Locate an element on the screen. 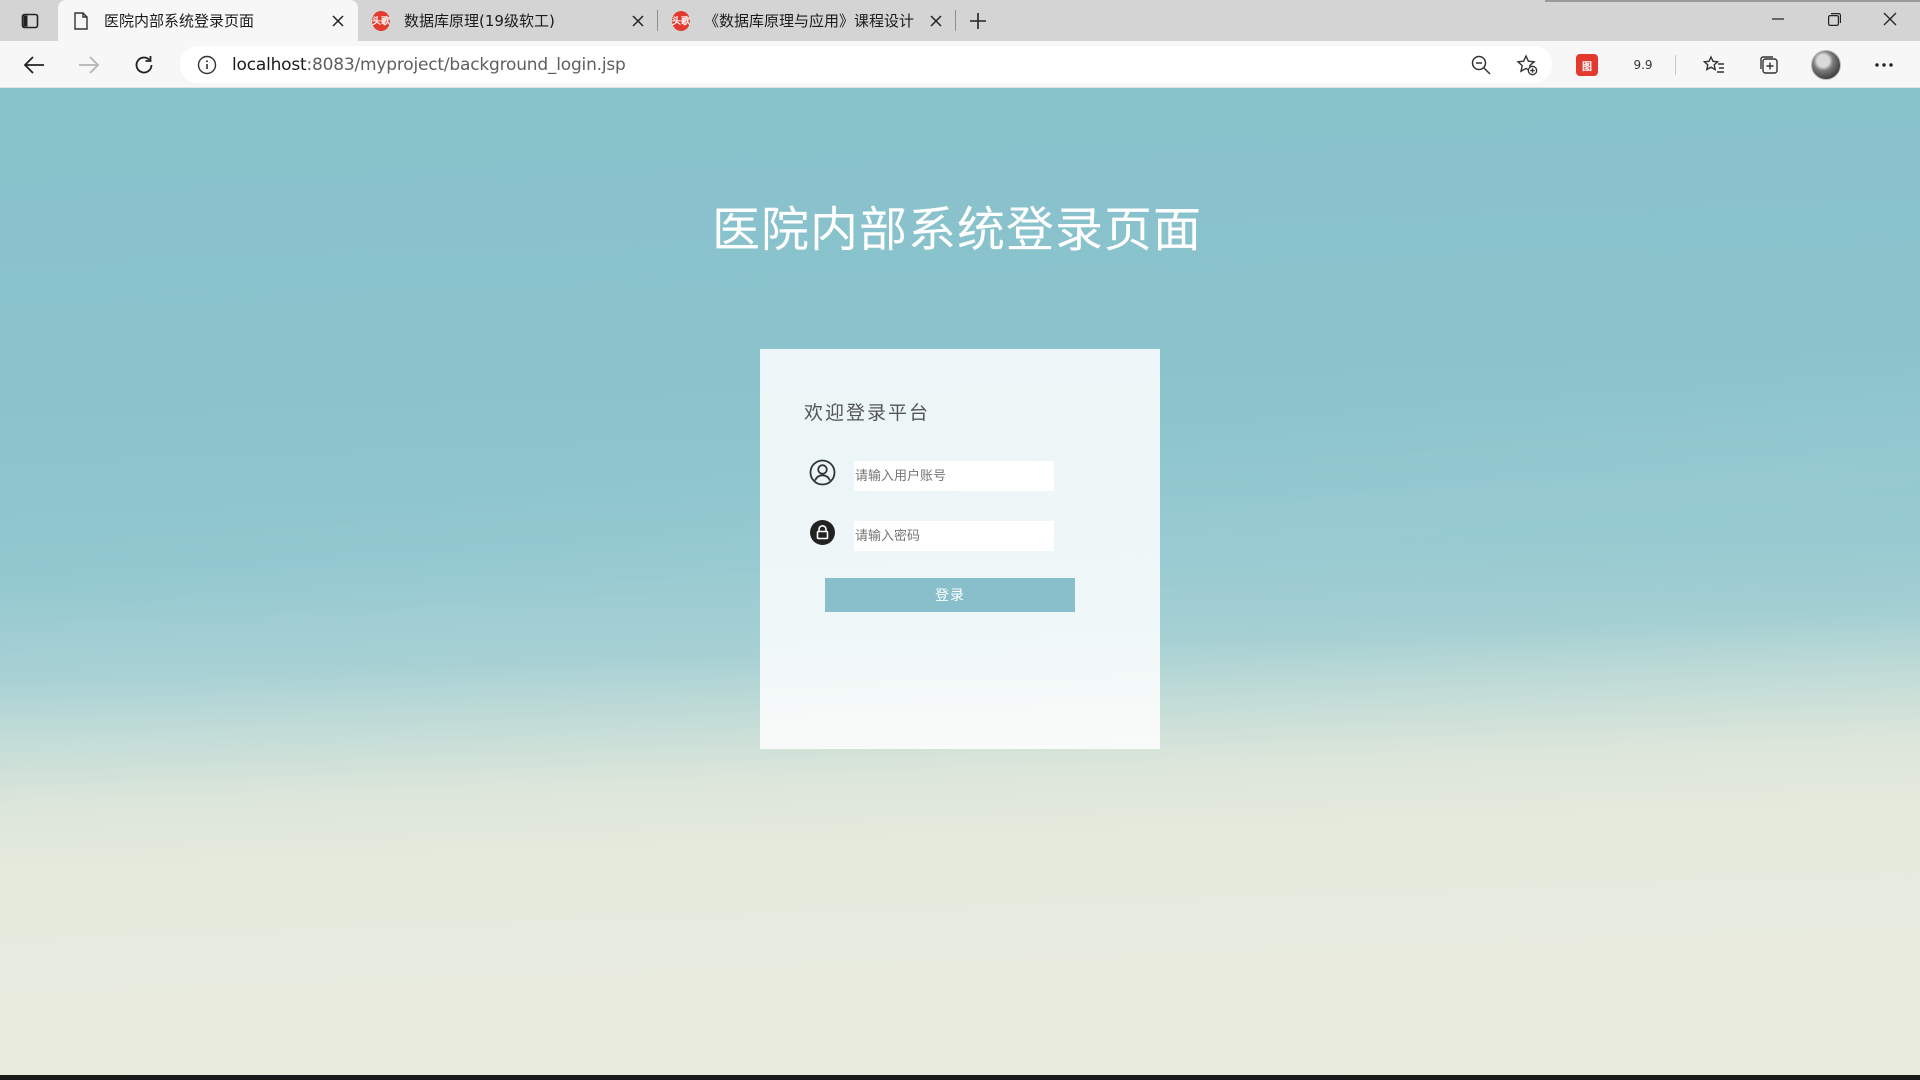  lock-icon is located at coordinates (822, 532).